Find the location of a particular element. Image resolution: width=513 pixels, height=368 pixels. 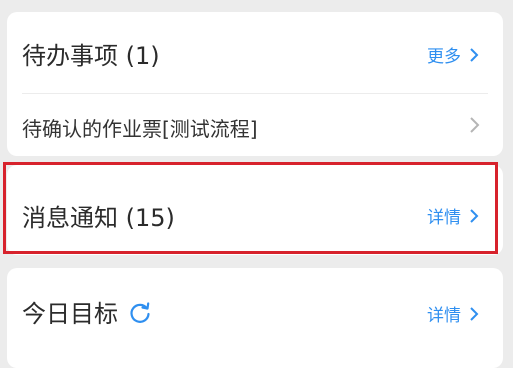

goals-detail-label: 详情 is located at coordinates (444, 316).